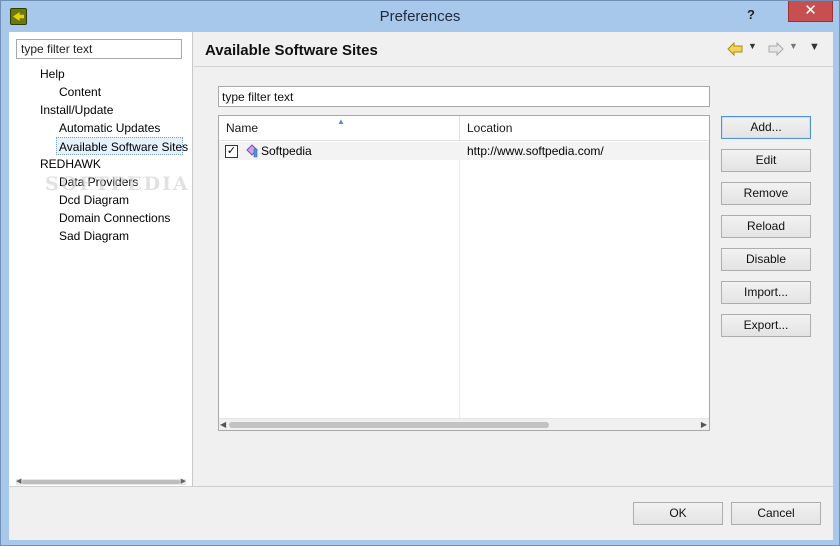 This screenshot has width=840, height=546. I want to click on table-row: ✓ Softpedia http://www.softpedia.com/, so click(464, 151).